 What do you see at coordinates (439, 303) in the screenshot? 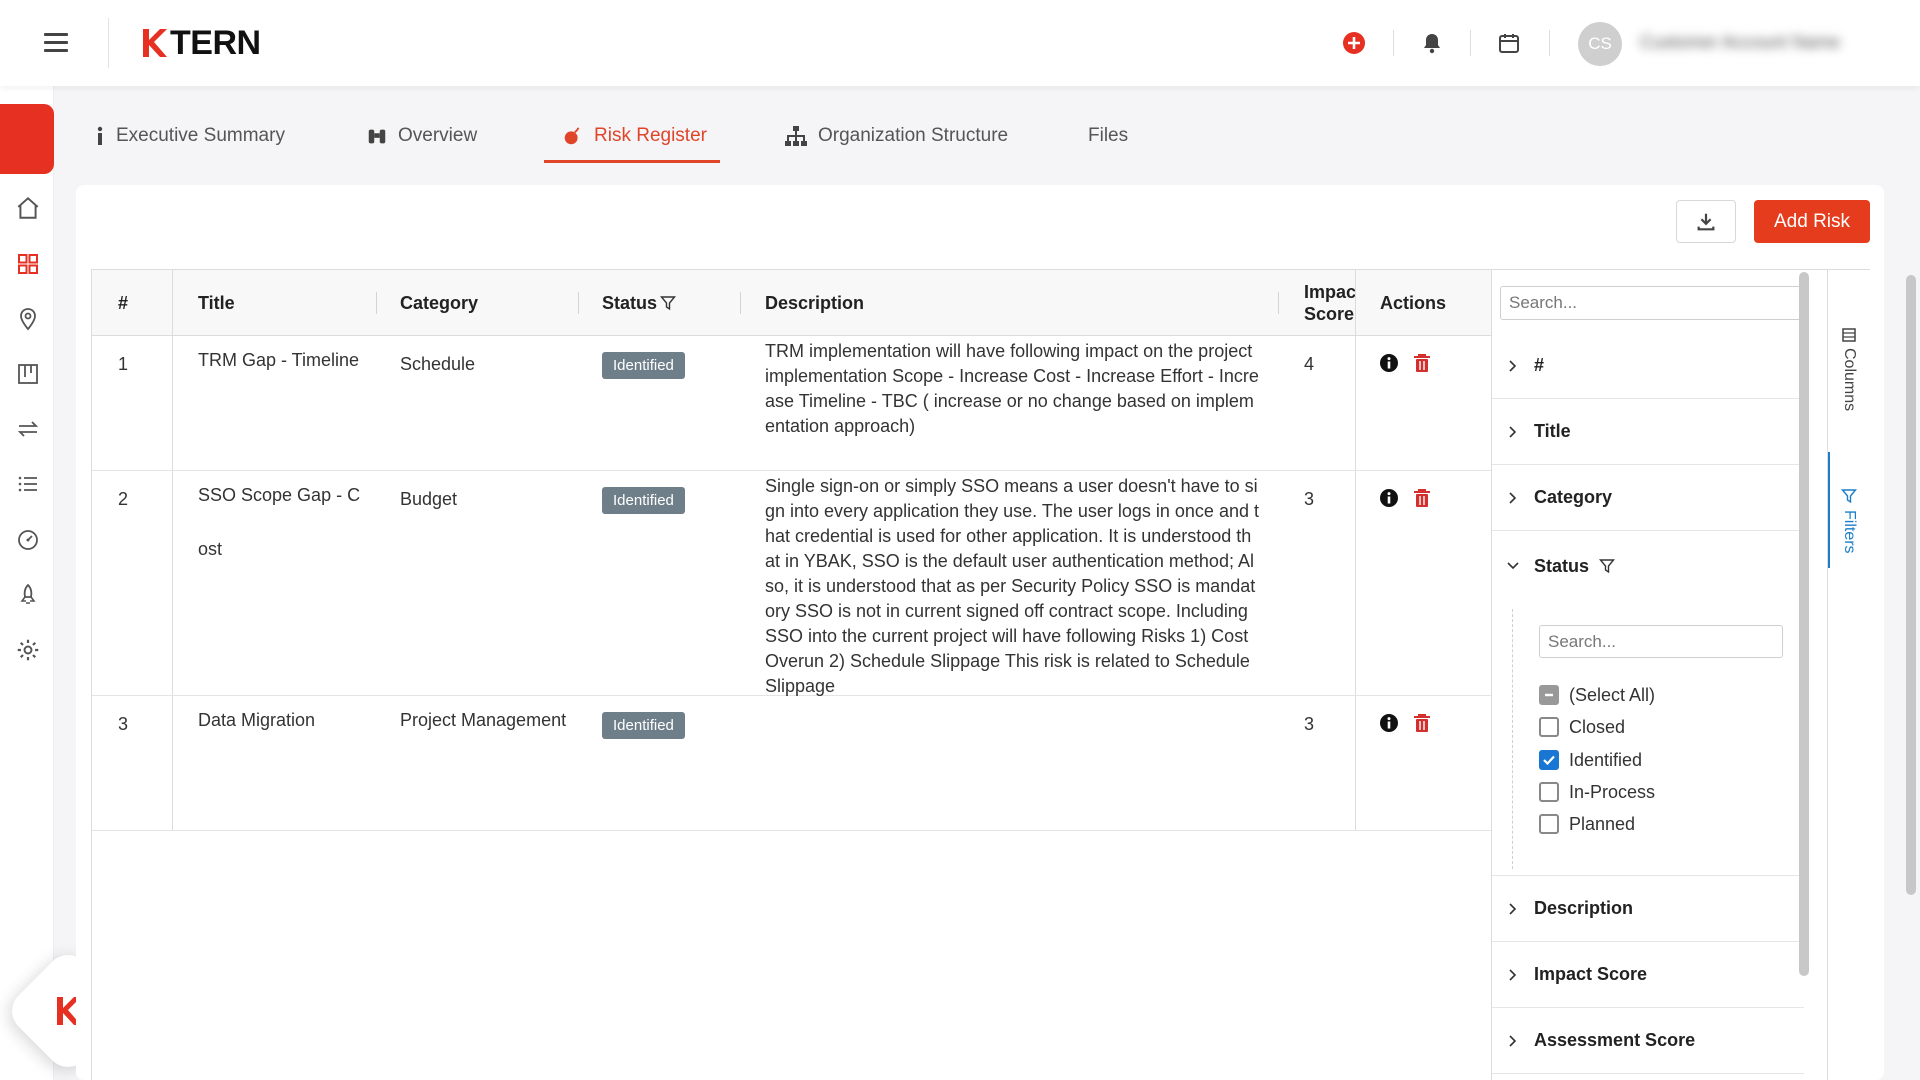
I see `column-header-category: Category` at bounding box center [439, 303].